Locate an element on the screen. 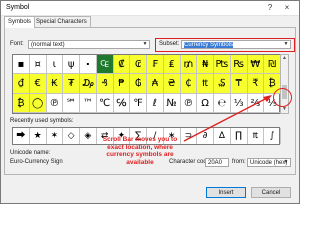 This screenshot has height=240, width=320. symbol-cell: ι is located at coordinates (55, 65).